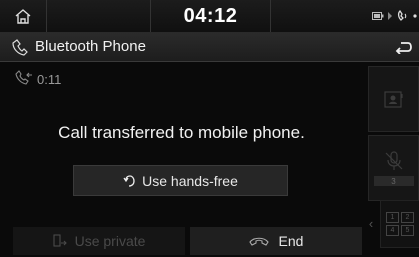  What do you see at coordinates (23, 77) in the screenshot?
I see `call-transfer-icon` at bounding box center [23, 77].